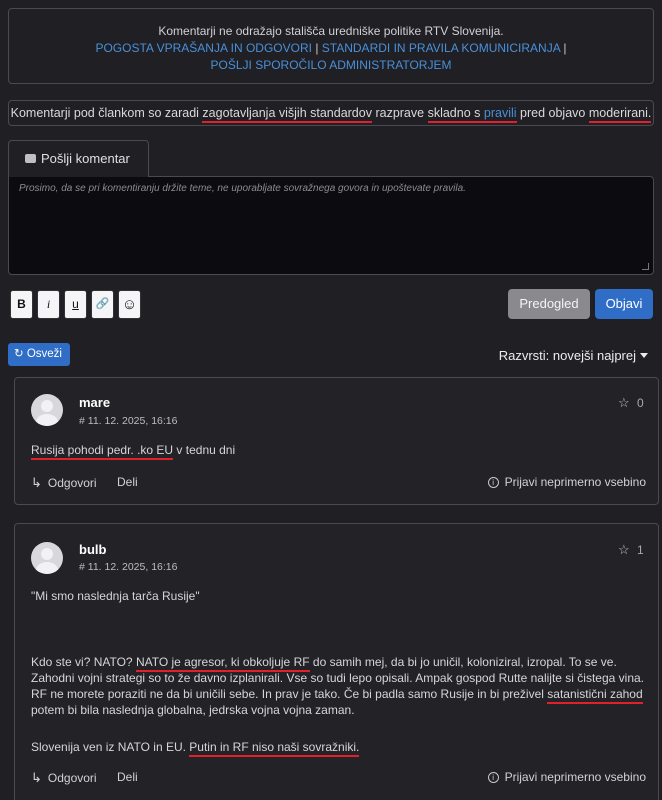 Image resolution: width=662 pixels, height=800 pixels. I want to click on refresh-icon: ↻, so click(19, 354).